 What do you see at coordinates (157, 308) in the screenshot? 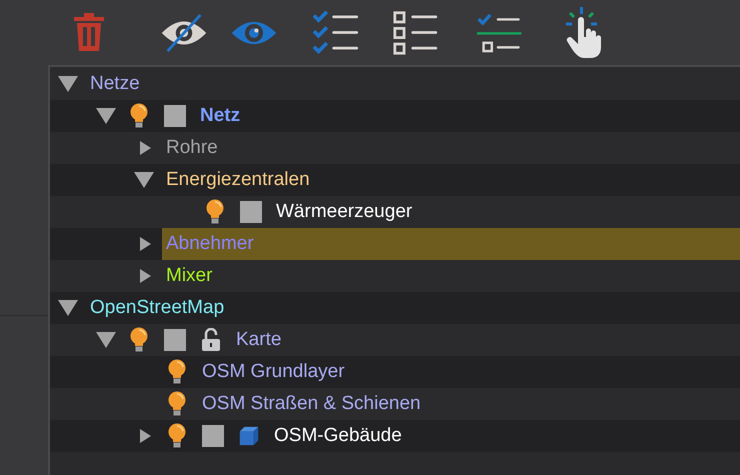
I see `tree-item-label: OpenStreetMap` at bounding box center [157, 308].